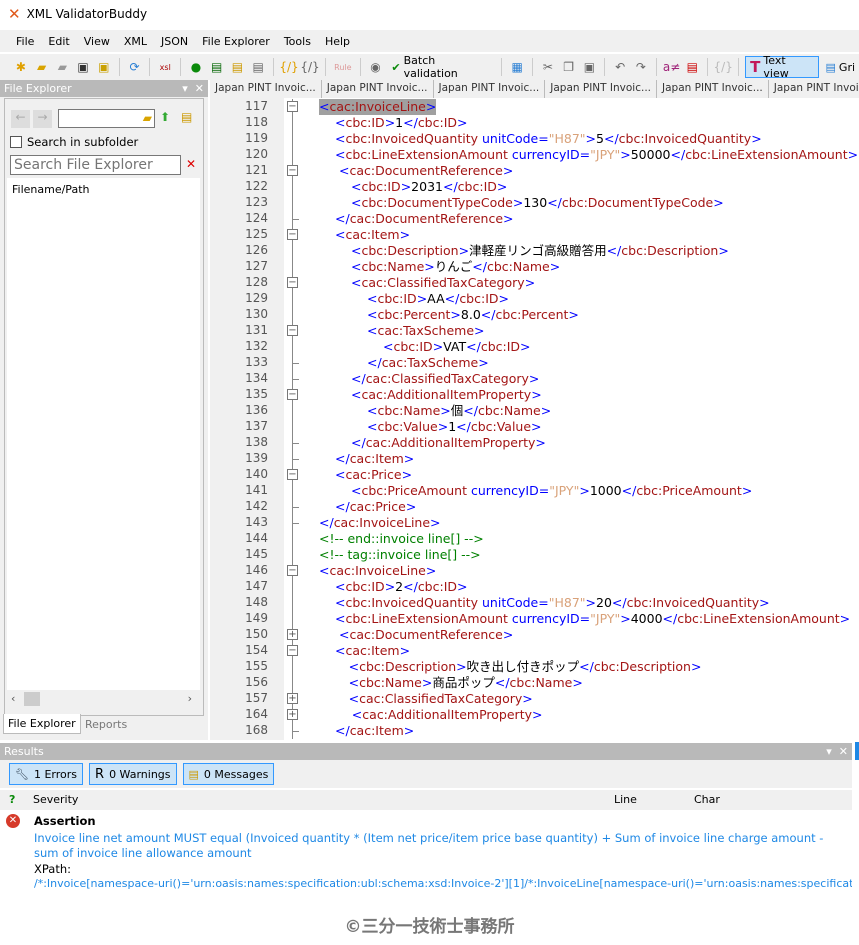 This screenshot has height=945, width=859. I want to click on search-subfolder-checkbox, so click(16, 142).